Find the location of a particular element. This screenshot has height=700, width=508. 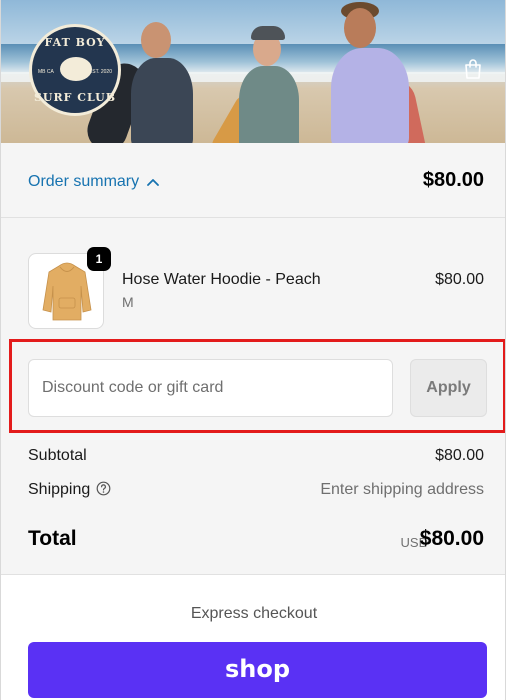

apply-discount-button: Apply is located at coordinates (448, 388).